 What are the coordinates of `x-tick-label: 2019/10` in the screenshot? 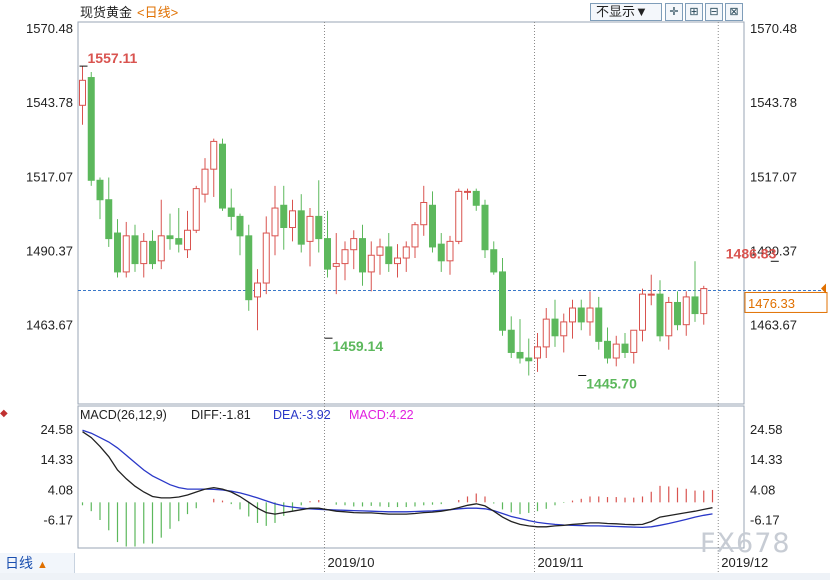 It's located at (351, 562).